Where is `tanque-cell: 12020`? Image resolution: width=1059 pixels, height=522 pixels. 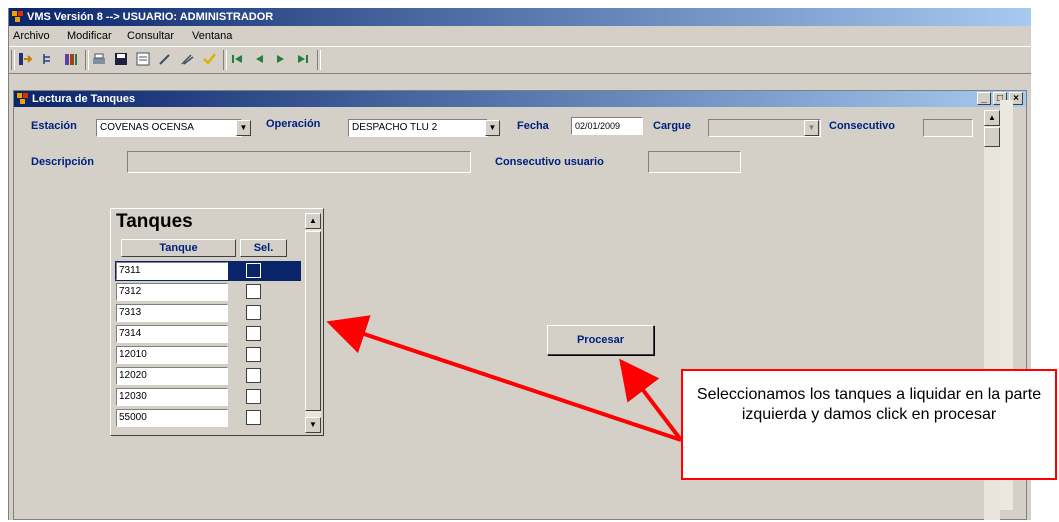
tanque-cell: 12020 is located at coordinates (172, 376).